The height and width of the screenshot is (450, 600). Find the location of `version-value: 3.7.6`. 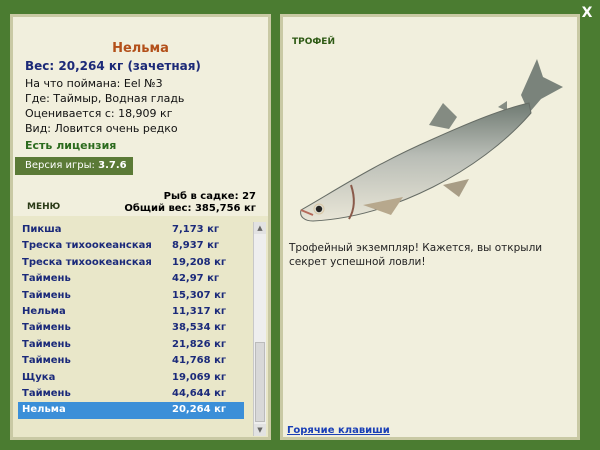

version-value: 3.7.6 is located at coordinates (112, 165).